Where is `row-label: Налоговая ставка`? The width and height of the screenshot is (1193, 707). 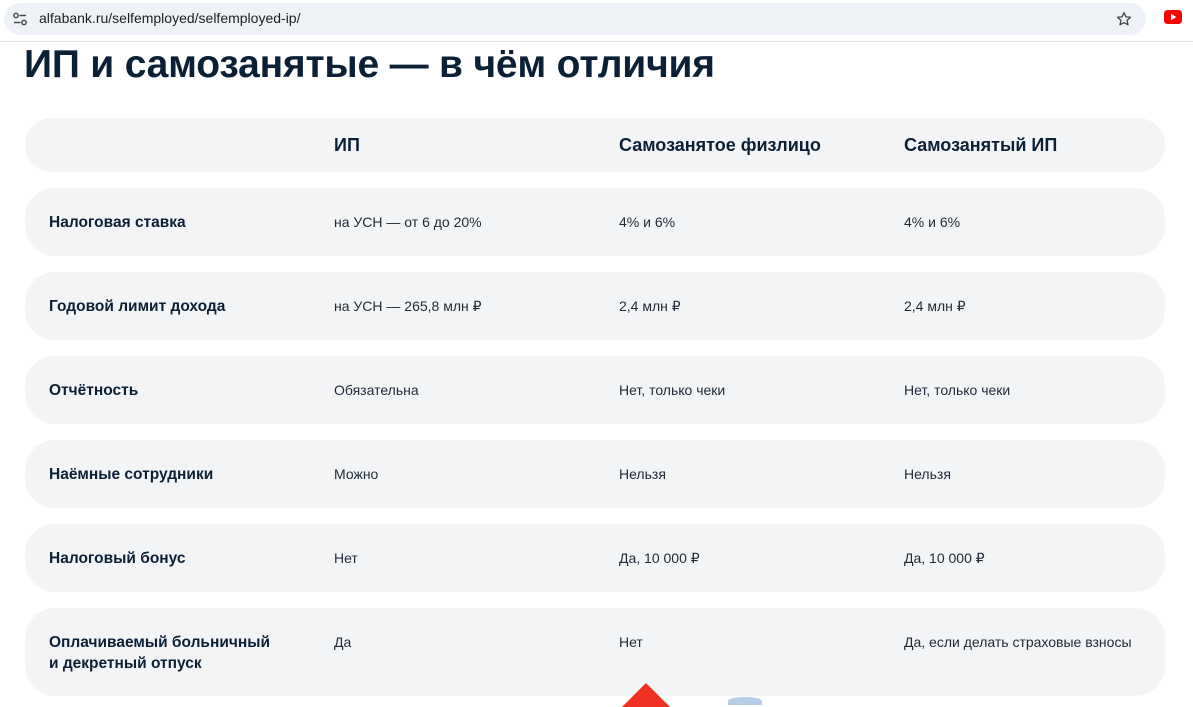 row-label: Налоговая ставка is located at coordinates (117, 222).